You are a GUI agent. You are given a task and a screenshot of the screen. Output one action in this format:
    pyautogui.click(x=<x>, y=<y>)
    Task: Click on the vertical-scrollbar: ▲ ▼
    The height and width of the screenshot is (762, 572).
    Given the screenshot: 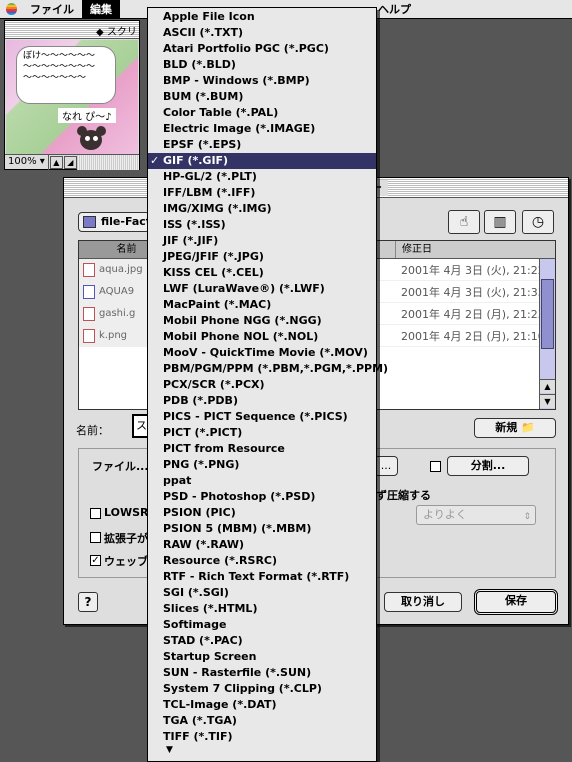 What is the action you would take?
    pyautogui.click(x=547, y=334)
    